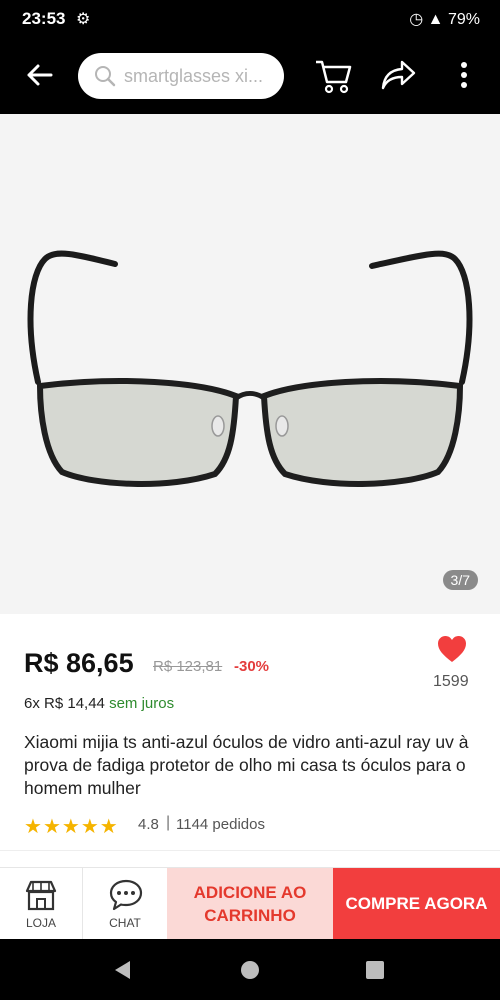  I want to click on alarm-icon: ◷, so click(416, 19).